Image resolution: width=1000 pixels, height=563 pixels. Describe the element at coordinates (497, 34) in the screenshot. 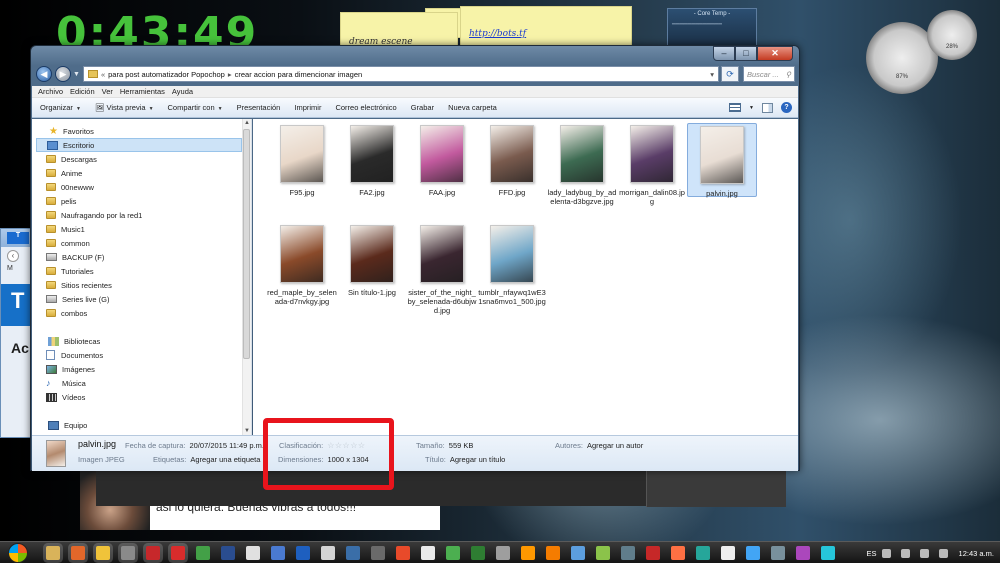

I see `note-link: http://bots.tf` at that location.